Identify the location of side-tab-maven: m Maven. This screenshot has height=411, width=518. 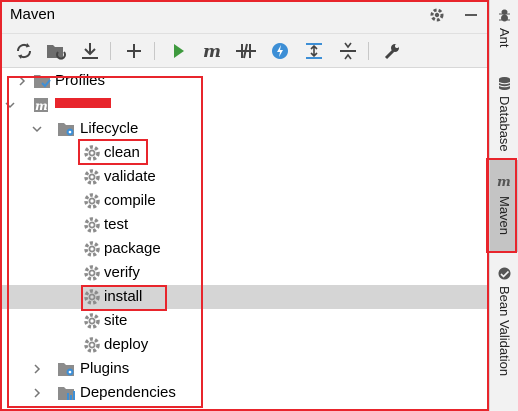
(504, 206).